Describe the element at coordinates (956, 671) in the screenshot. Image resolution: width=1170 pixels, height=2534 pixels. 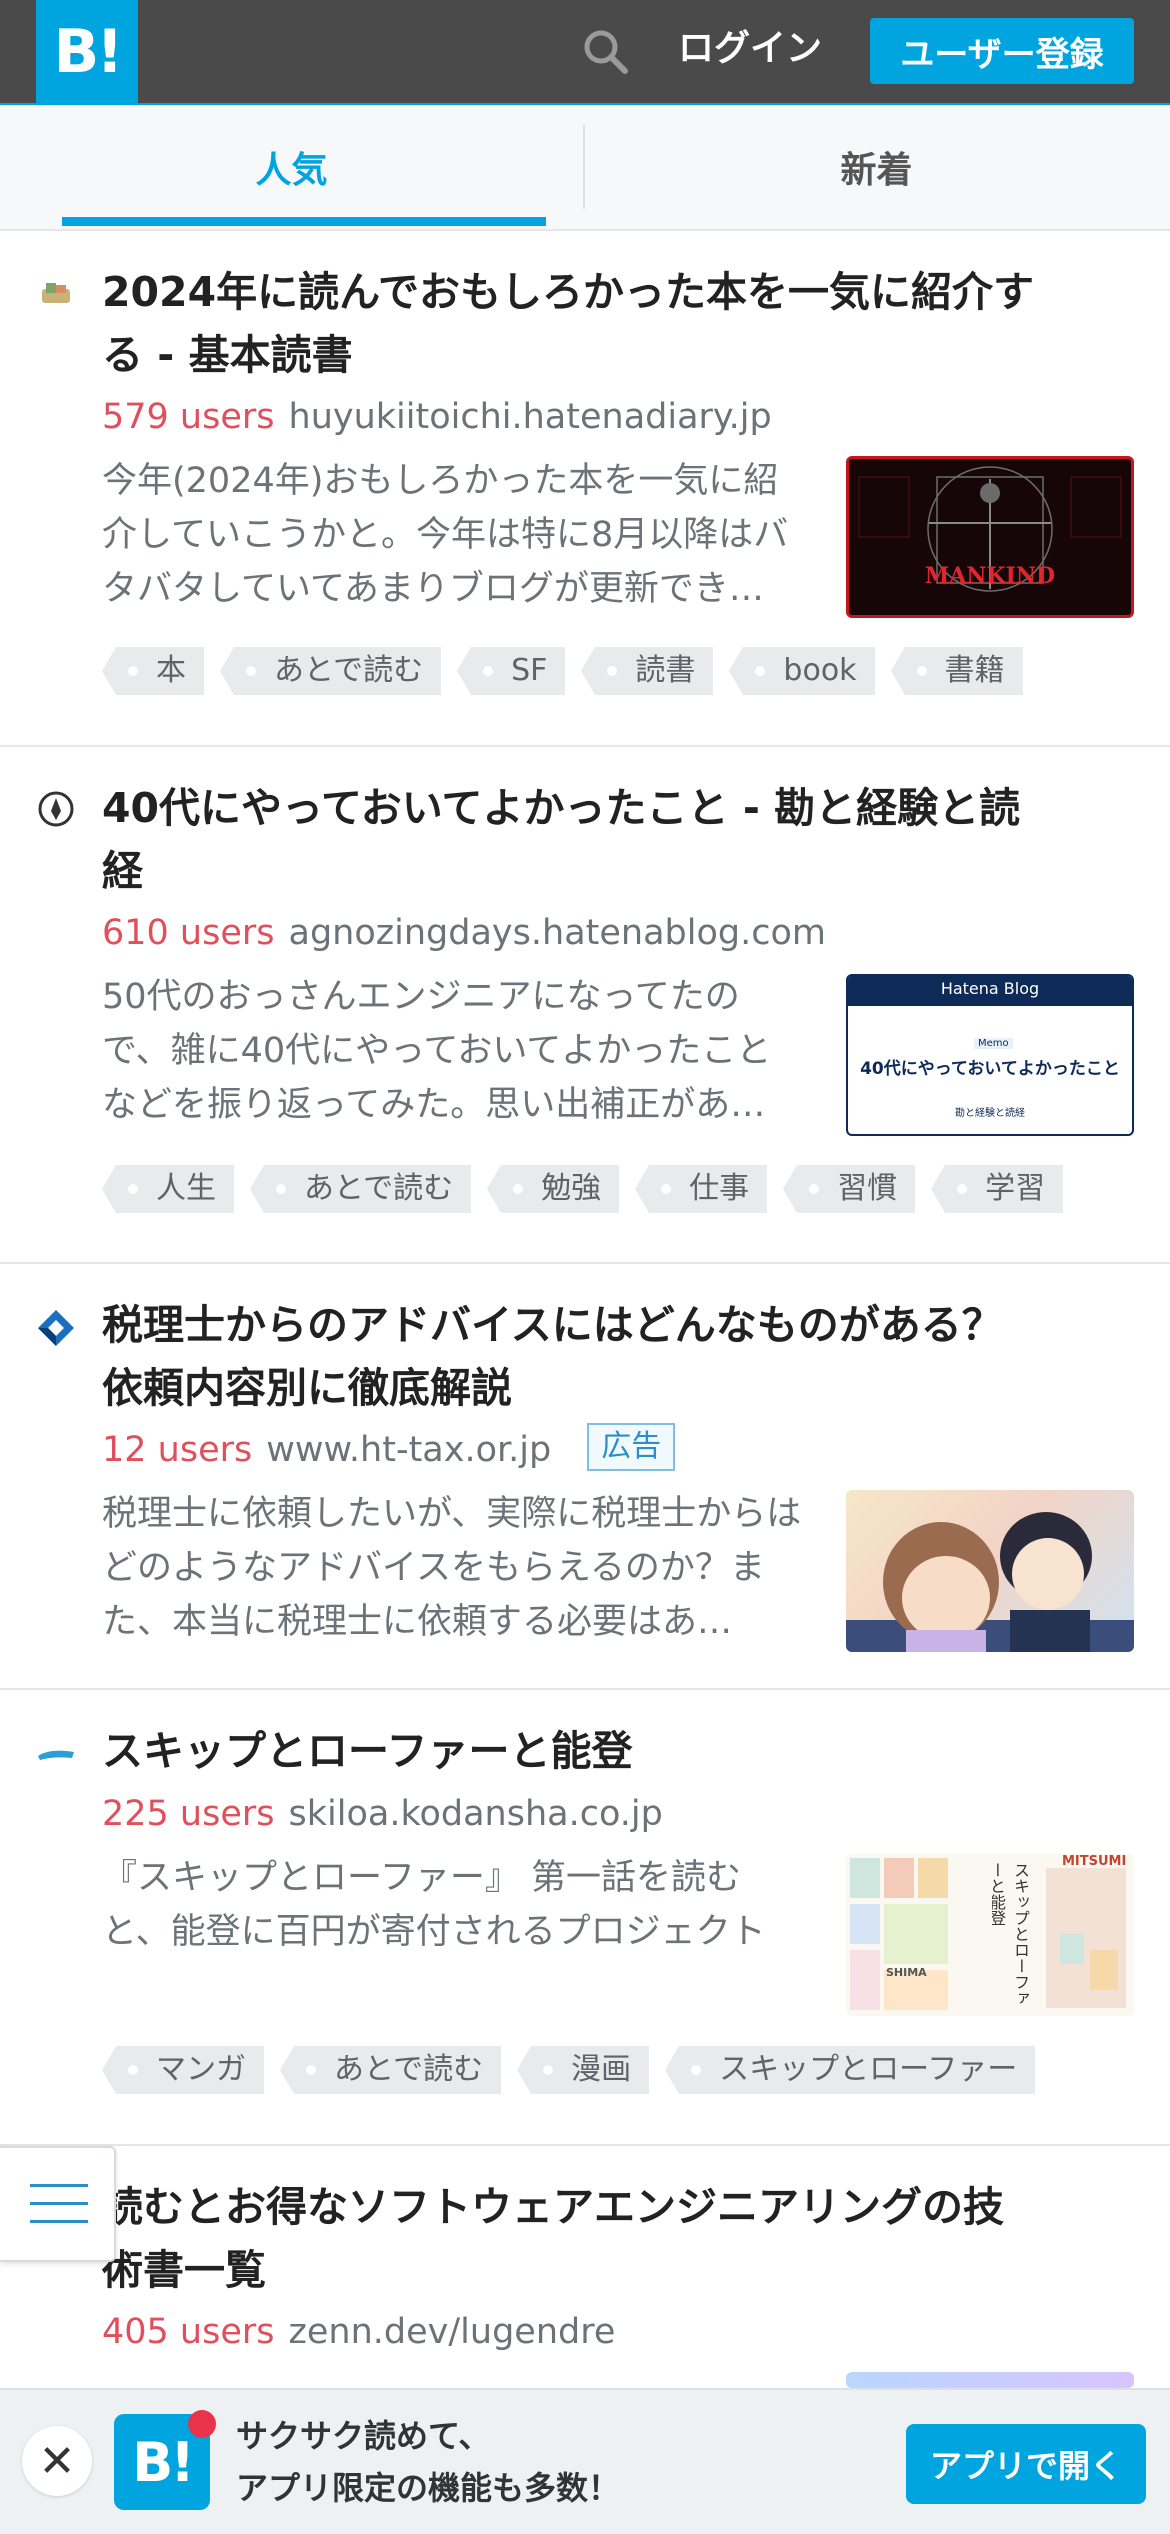
I see `tag: 書籍` at that location.